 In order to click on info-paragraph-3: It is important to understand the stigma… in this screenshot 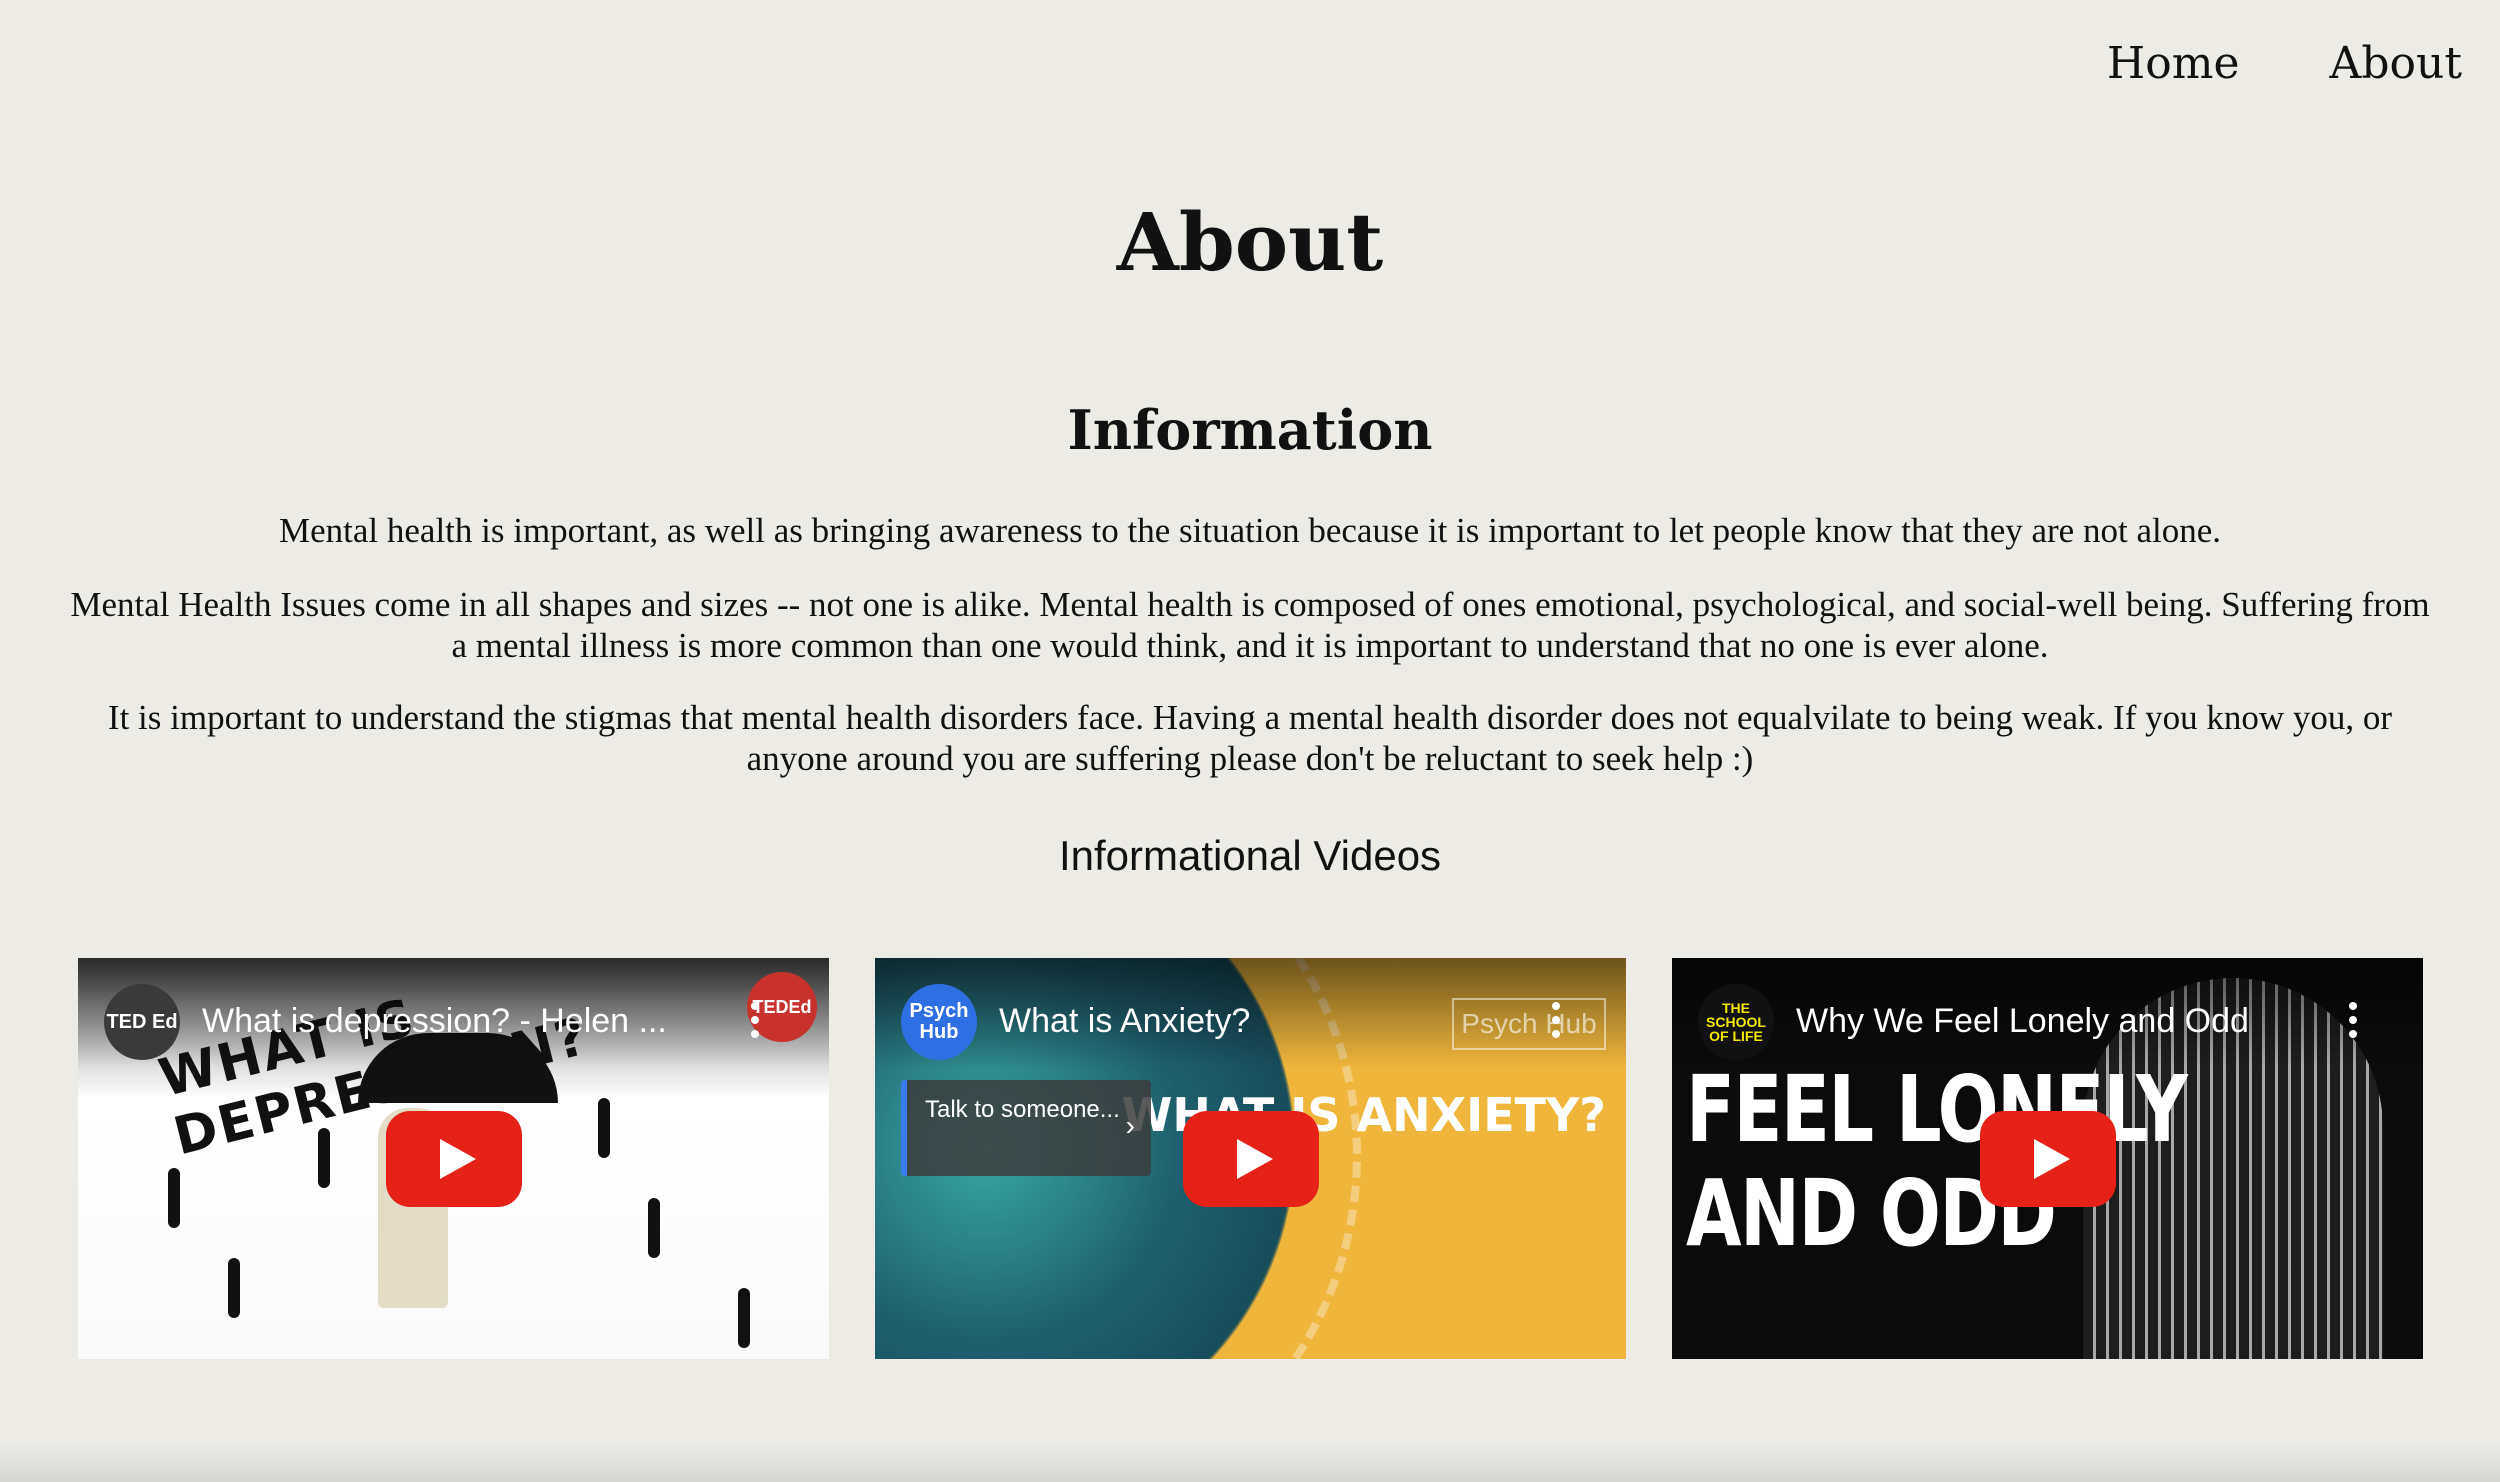, I will do `click(1250, 738)`.